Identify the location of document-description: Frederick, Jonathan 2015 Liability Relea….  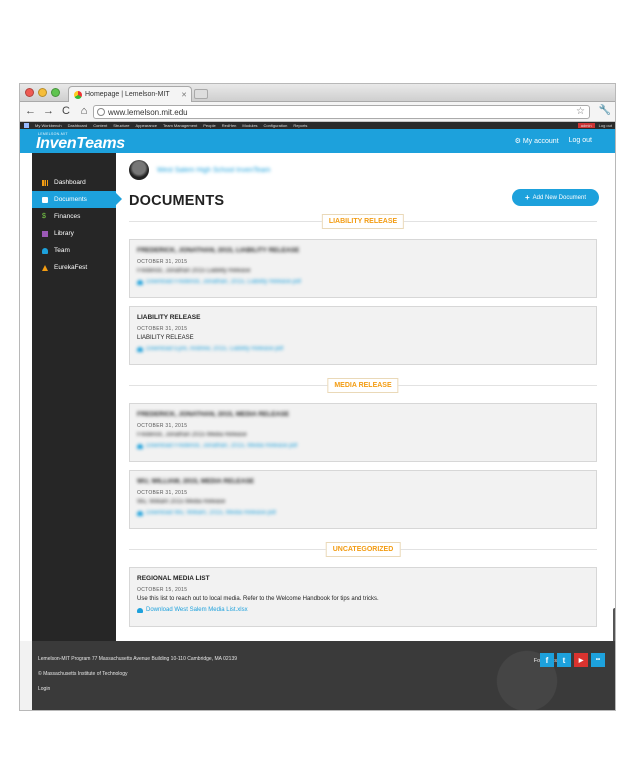
(194, 271).